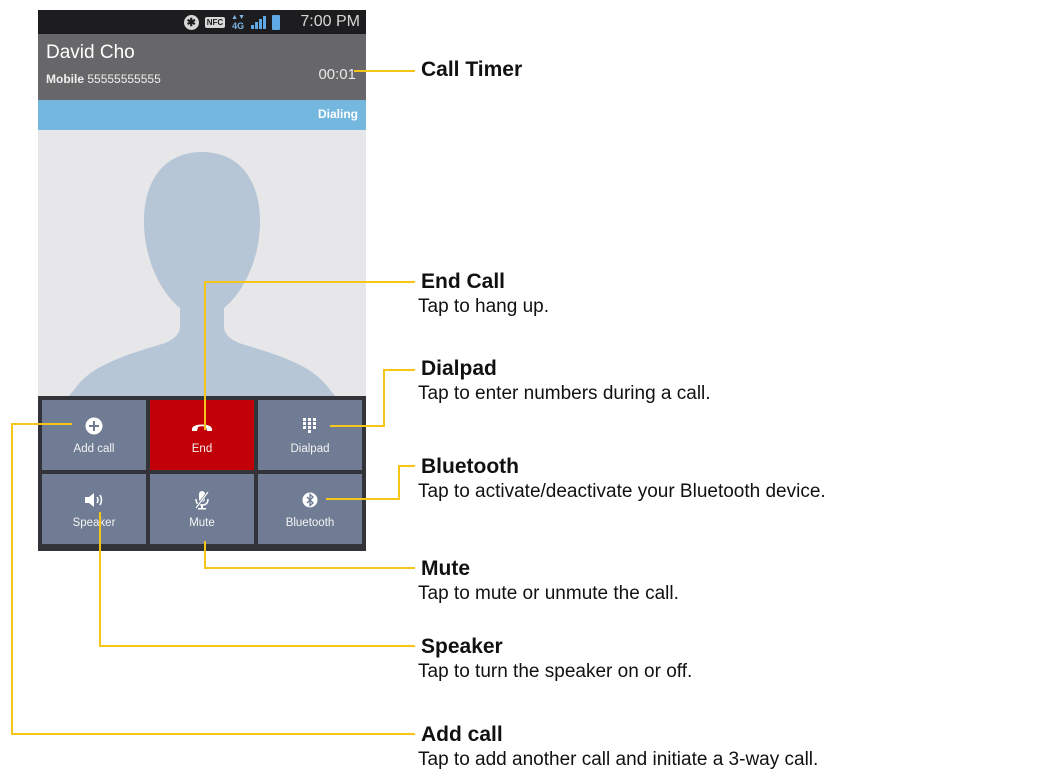  Describe the element at coordinates (462, 734) in the screenshot. I see `callout-add-call-title: Add call` at that location.